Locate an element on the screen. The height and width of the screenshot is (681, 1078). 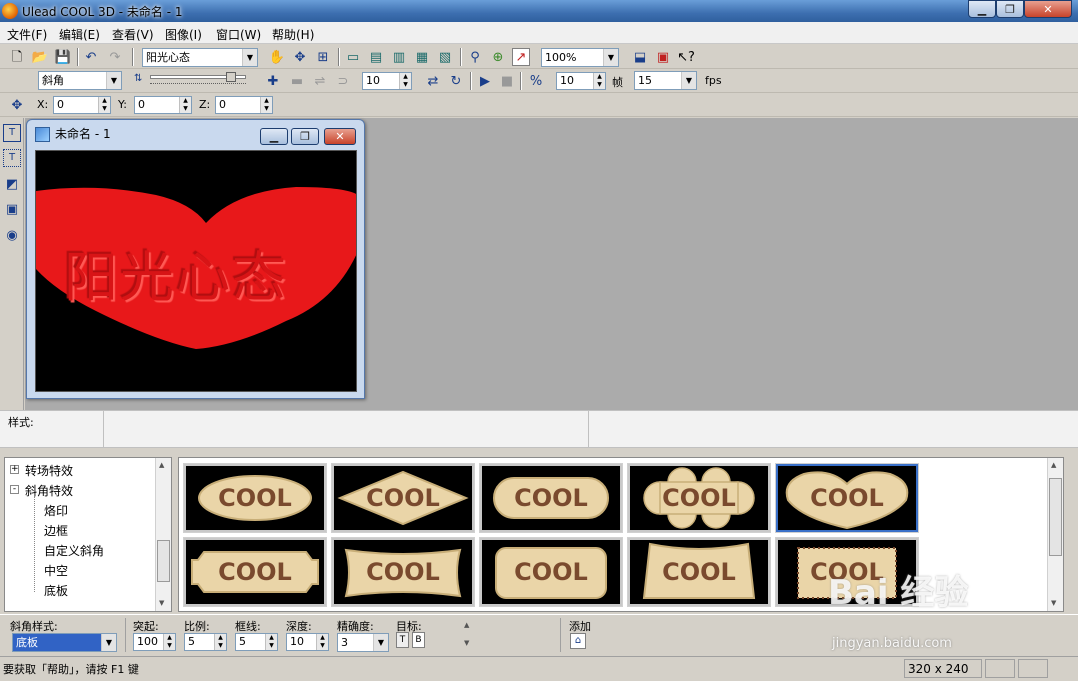
tree-item-hollow: 中空 is located at coordinates (56, 570).